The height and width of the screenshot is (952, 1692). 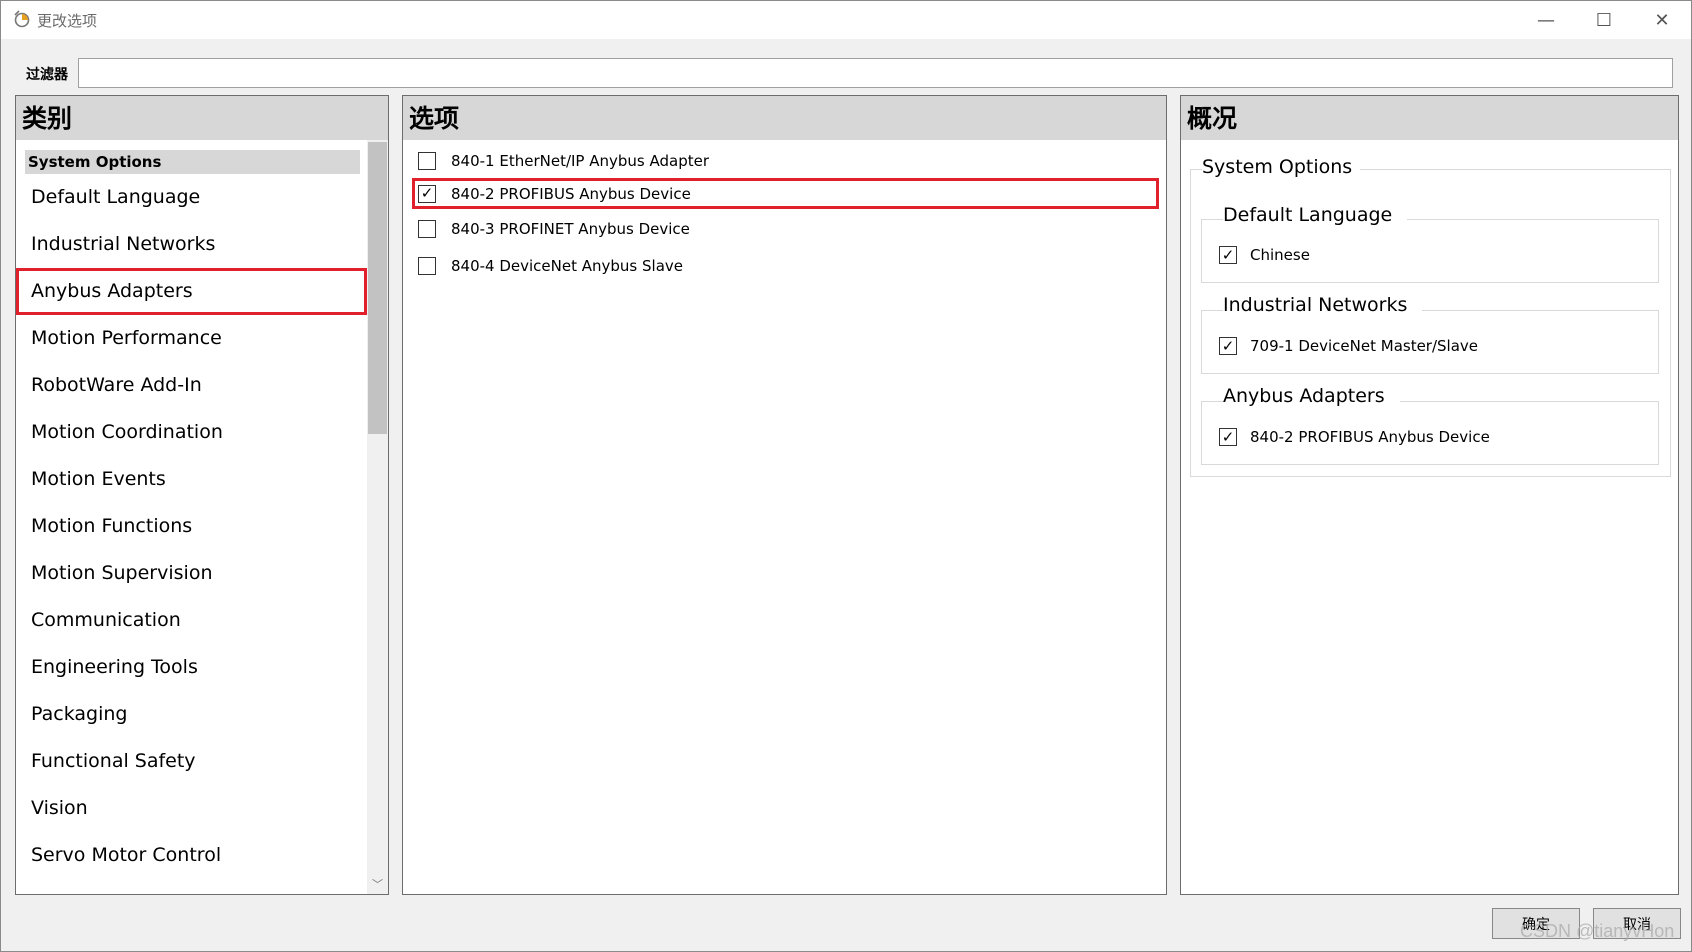 What do you see at coordinates (191, 385) in the screenshot?
I see `category-robotware-add-in: RobotWare Add-In` at bounding box center [191, 385].